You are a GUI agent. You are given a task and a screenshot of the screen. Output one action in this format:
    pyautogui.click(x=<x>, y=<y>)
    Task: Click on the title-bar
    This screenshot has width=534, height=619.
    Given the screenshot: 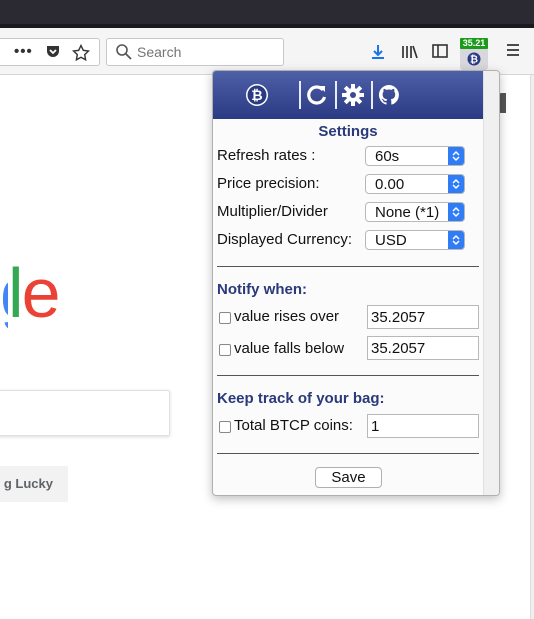 What is the action you would take?
    pyautogui.click(x=267, y=14)
    